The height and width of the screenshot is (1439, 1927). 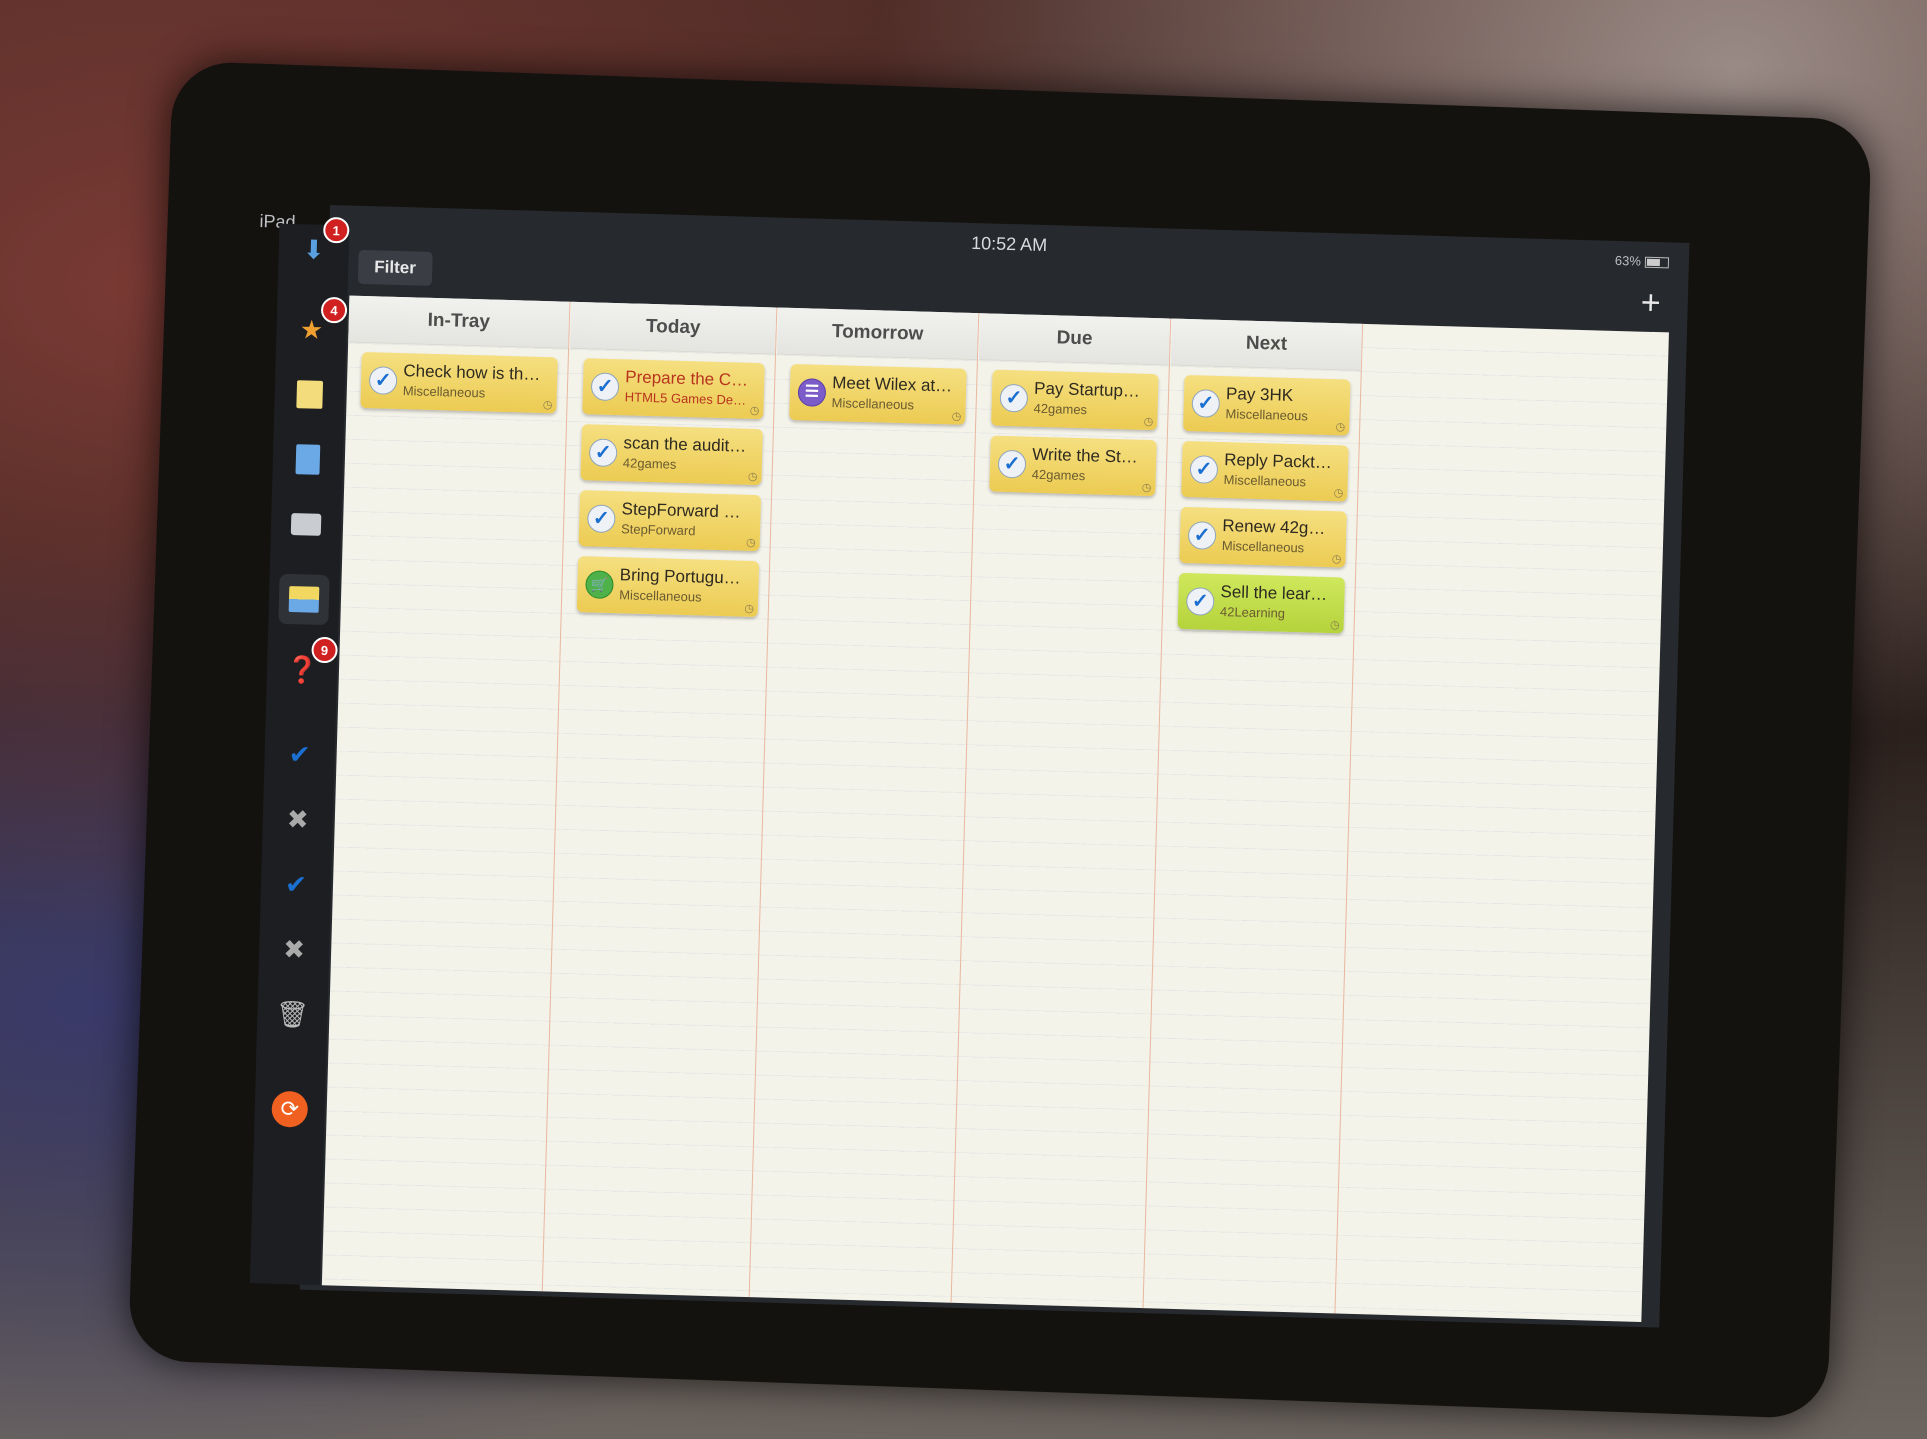 I want to click on sync-icon: ⟳, so click(x=290, y=1109).